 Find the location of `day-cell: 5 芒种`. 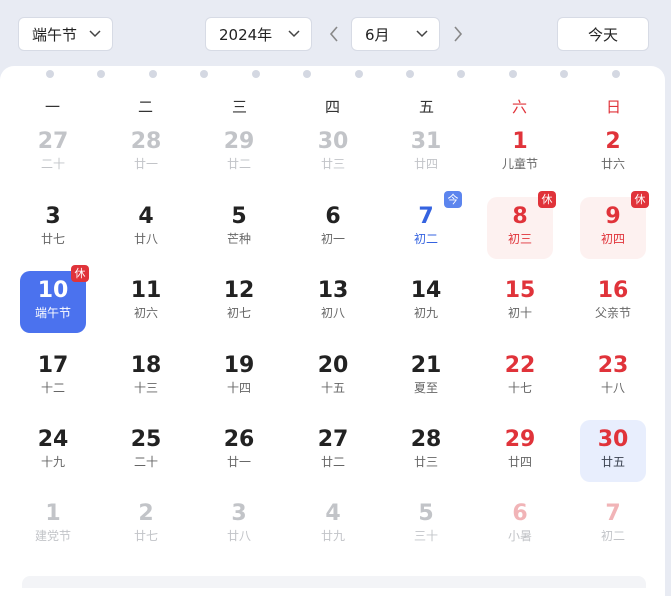

day-cell: 5 芒种 is located at coordinates (239, 228).